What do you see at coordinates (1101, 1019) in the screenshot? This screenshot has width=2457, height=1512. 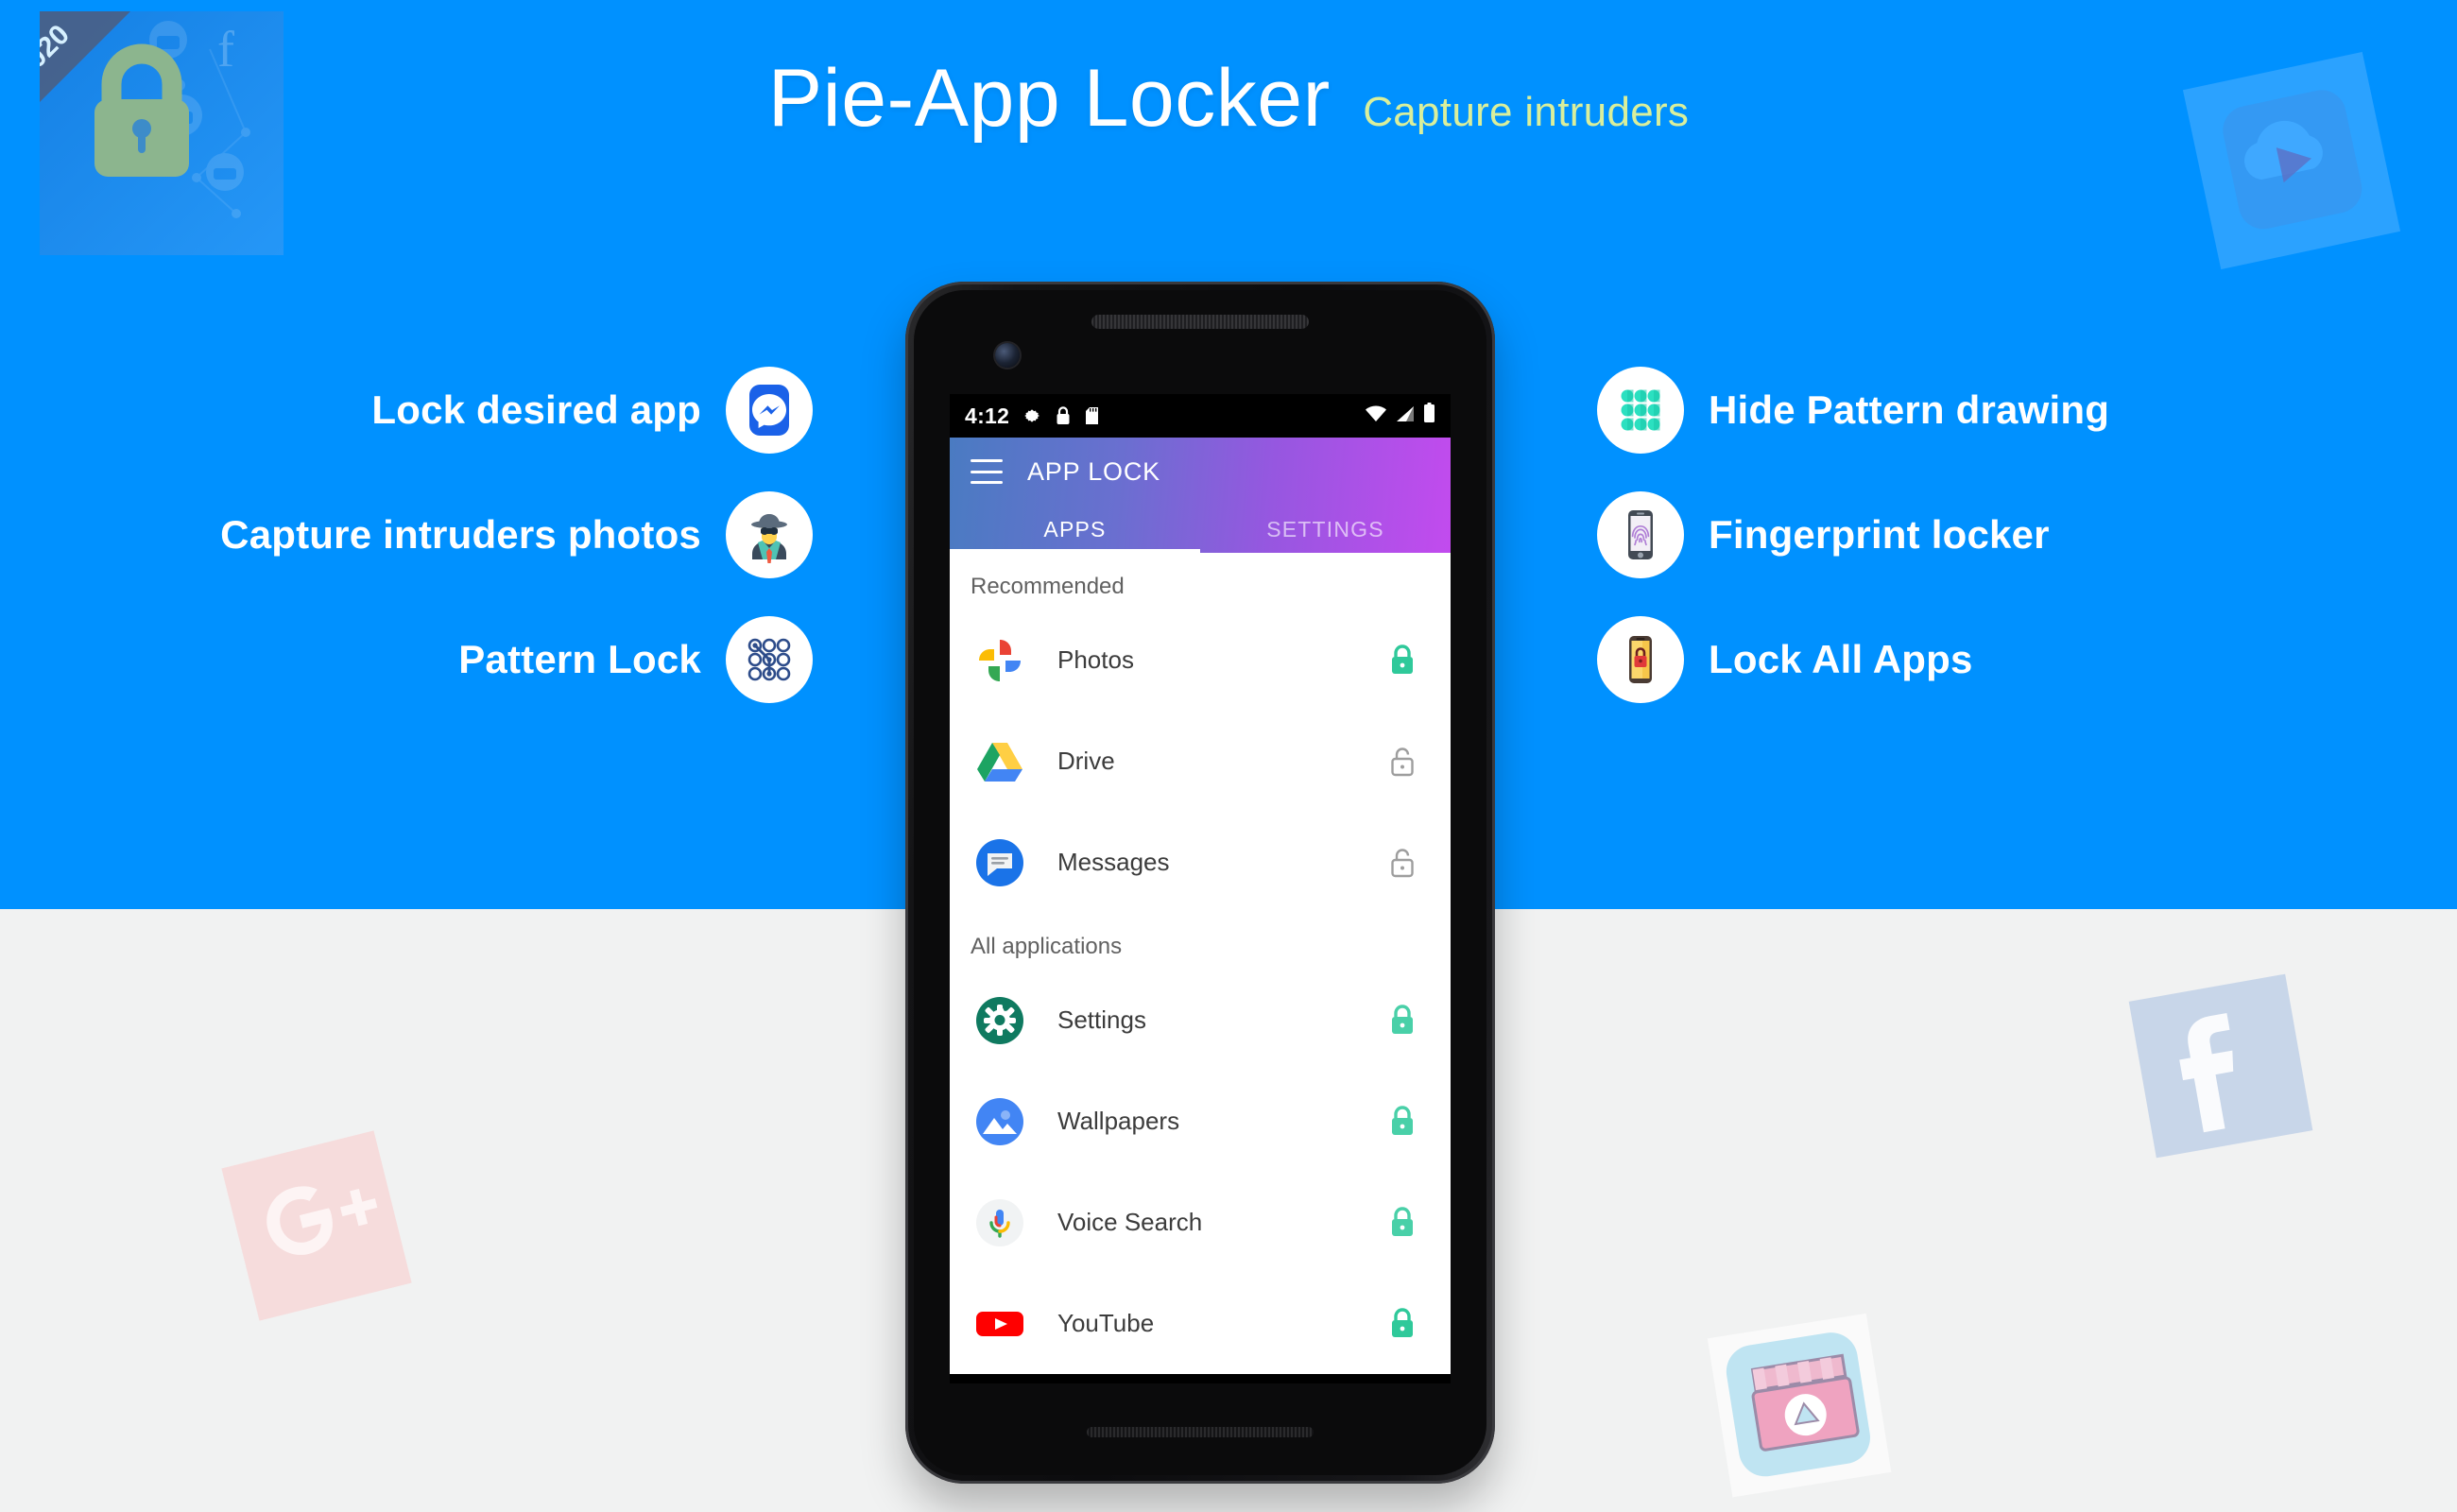 I see `app-name: Settings` at bounding box center [1101, 1019].